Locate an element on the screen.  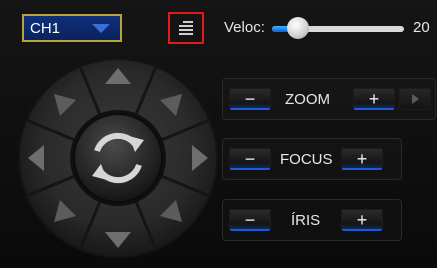
speed-value: 20 is located at coordinates (421, 27).